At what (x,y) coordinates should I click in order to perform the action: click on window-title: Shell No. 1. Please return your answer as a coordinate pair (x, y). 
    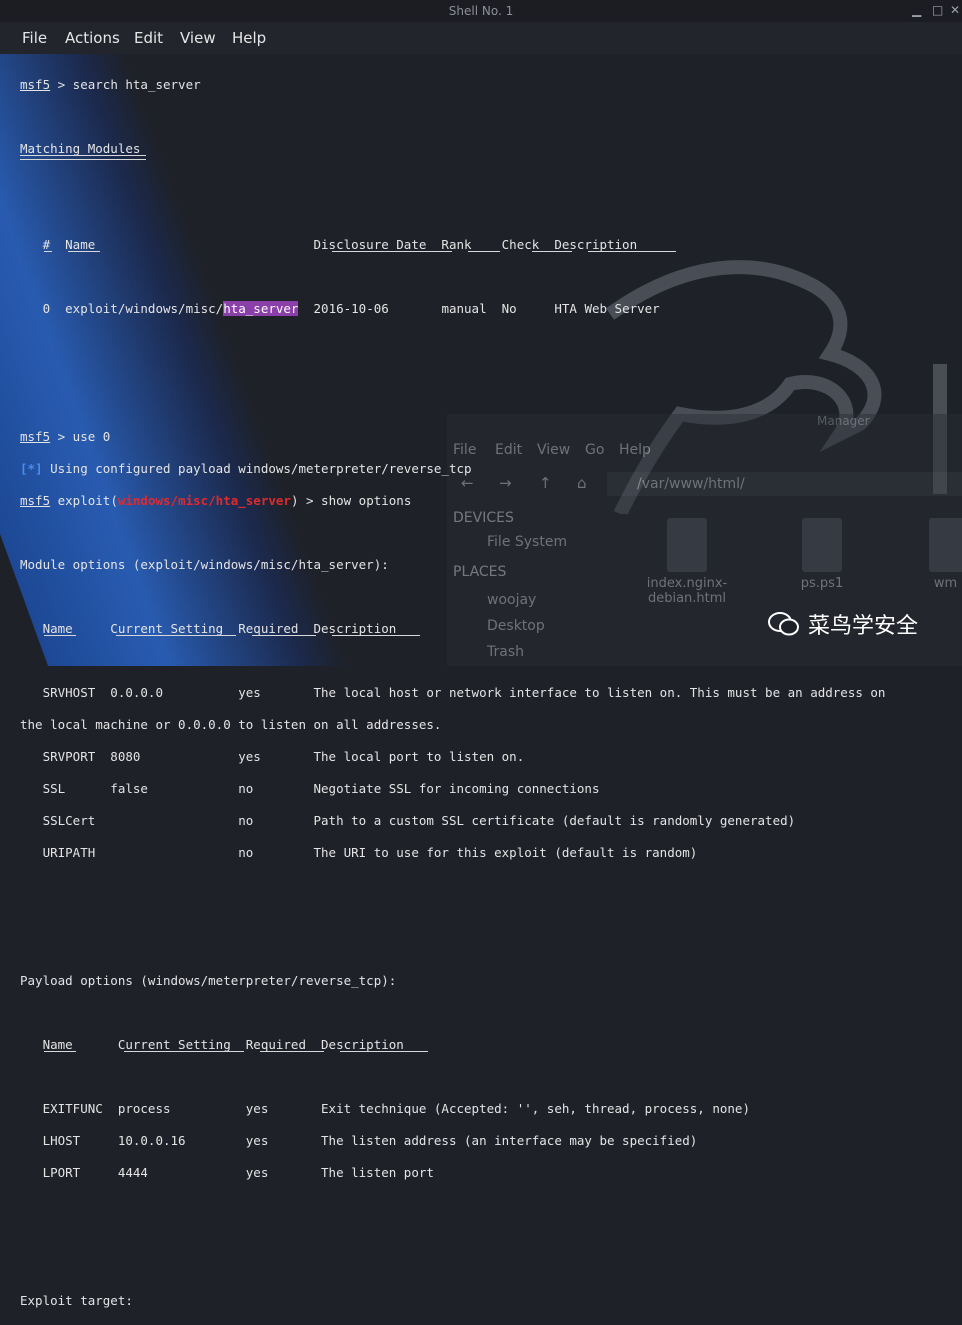
    Looking at the image, I should click on (481, 11).